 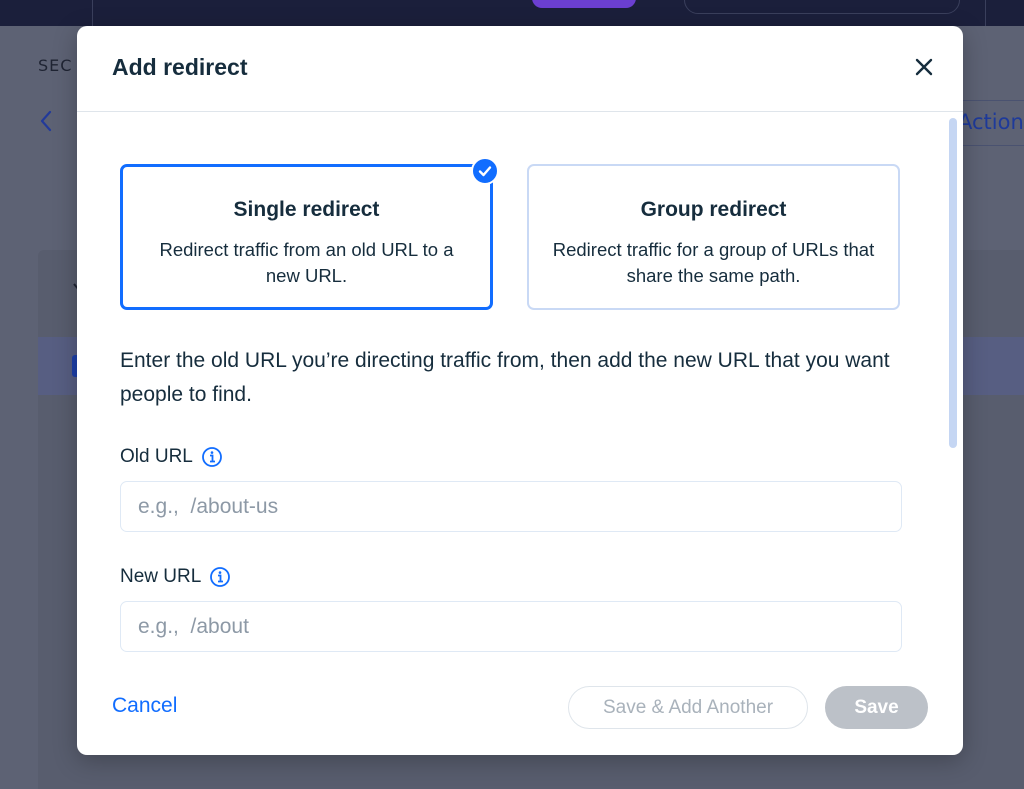 I want to click on actions-button-label: Action, so click(x=991, y=122).